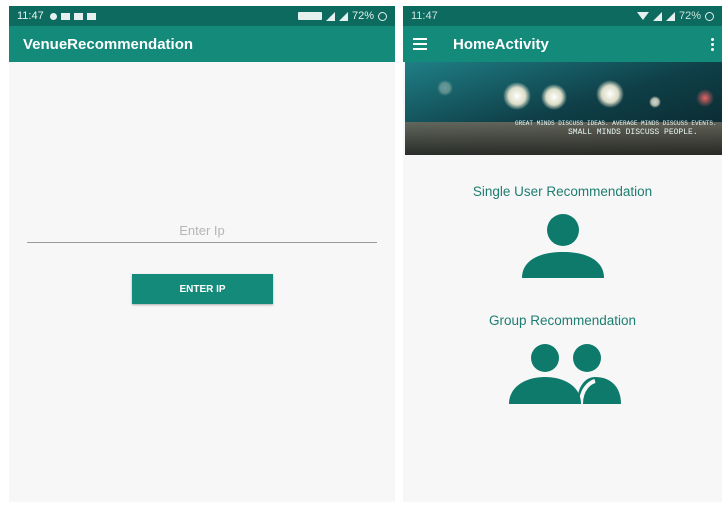 This screenshot has width=722, height=506. Describe the element at coordinates (108, 44) in the screenshot. I see `app-title: VenueRecommendation` at that location.